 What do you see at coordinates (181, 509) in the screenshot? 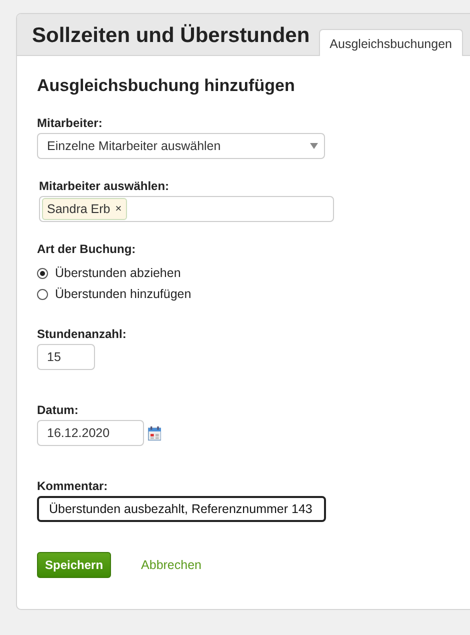
I see `input-field: Überstunden ausbezahlt, Referenznummer 143` at bounding box center [181, 509].